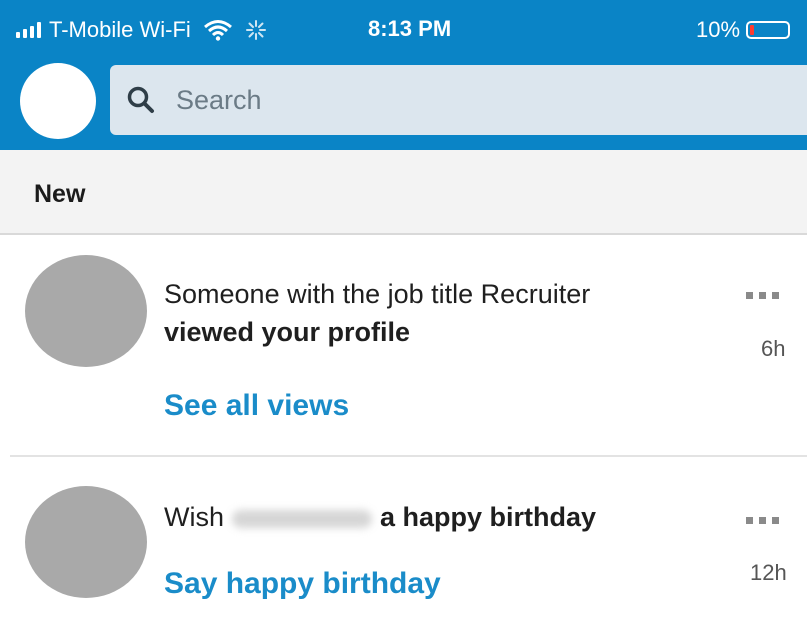 Image resolution: width=807 pixels, height=635 pixels. Describe the element at coordinates (28, 30) in the screenshot. I see `signal-icon` at that location.